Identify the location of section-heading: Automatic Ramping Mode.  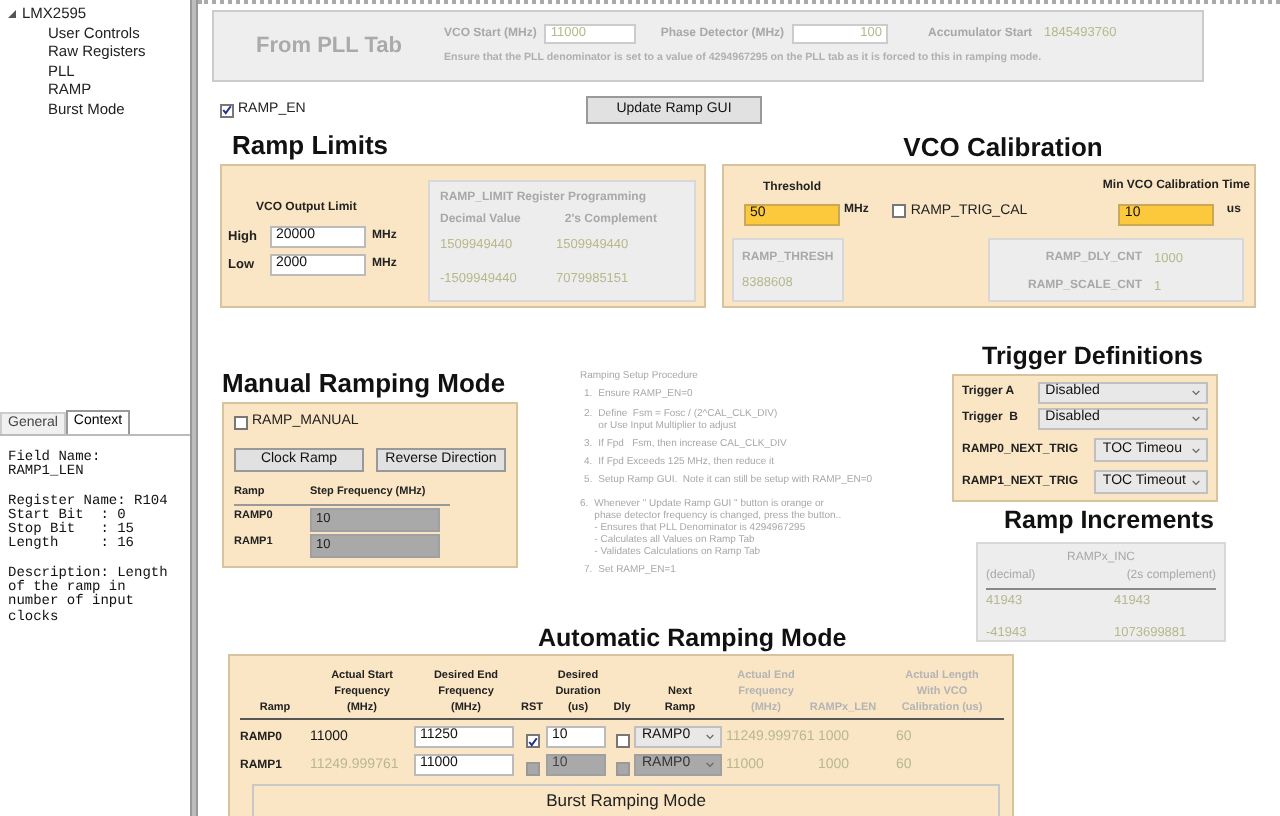
(692, 639).